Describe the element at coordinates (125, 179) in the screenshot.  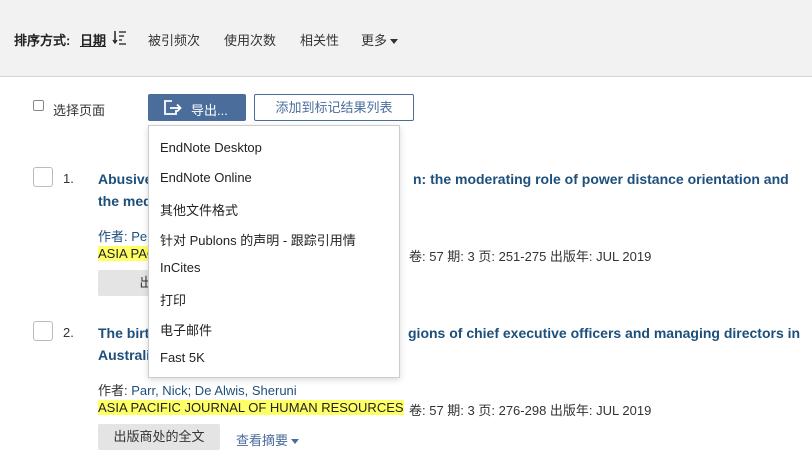
I see `record-title-line1: Abusive` at that location.